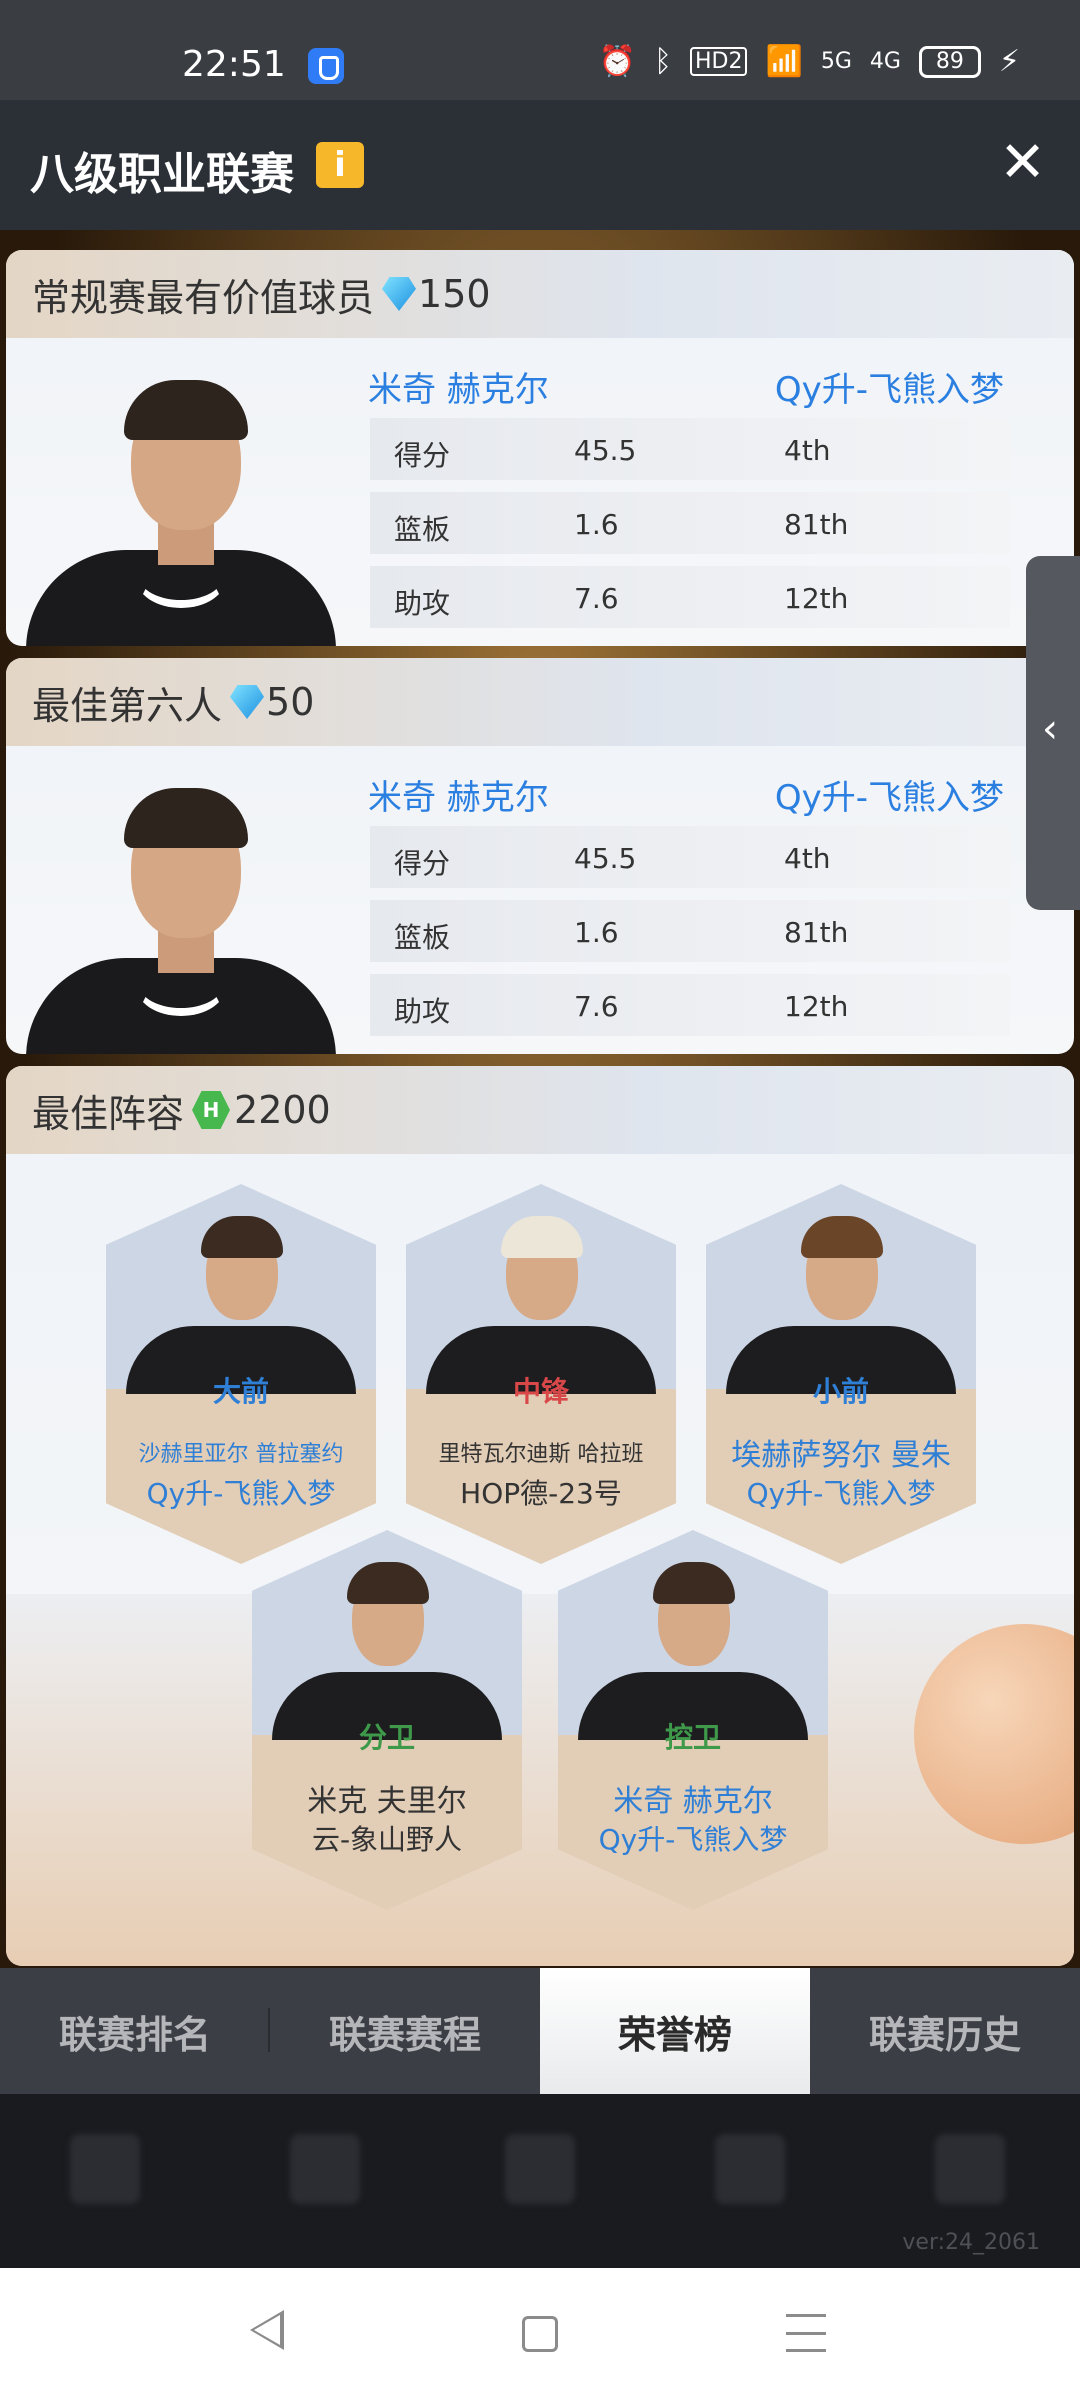 The height and width of the screenshot is (2400, 1080). I want to click on mvp-title: 常规赛最有价值球员, so click(203, 297).